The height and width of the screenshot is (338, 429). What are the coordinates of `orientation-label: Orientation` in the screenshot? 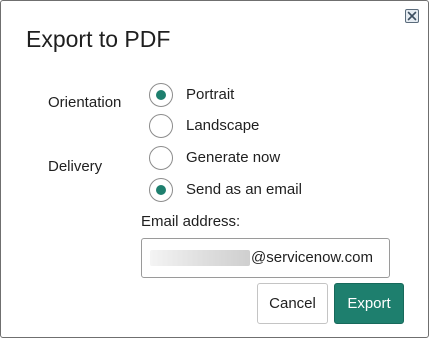 It's located at (85, 102).